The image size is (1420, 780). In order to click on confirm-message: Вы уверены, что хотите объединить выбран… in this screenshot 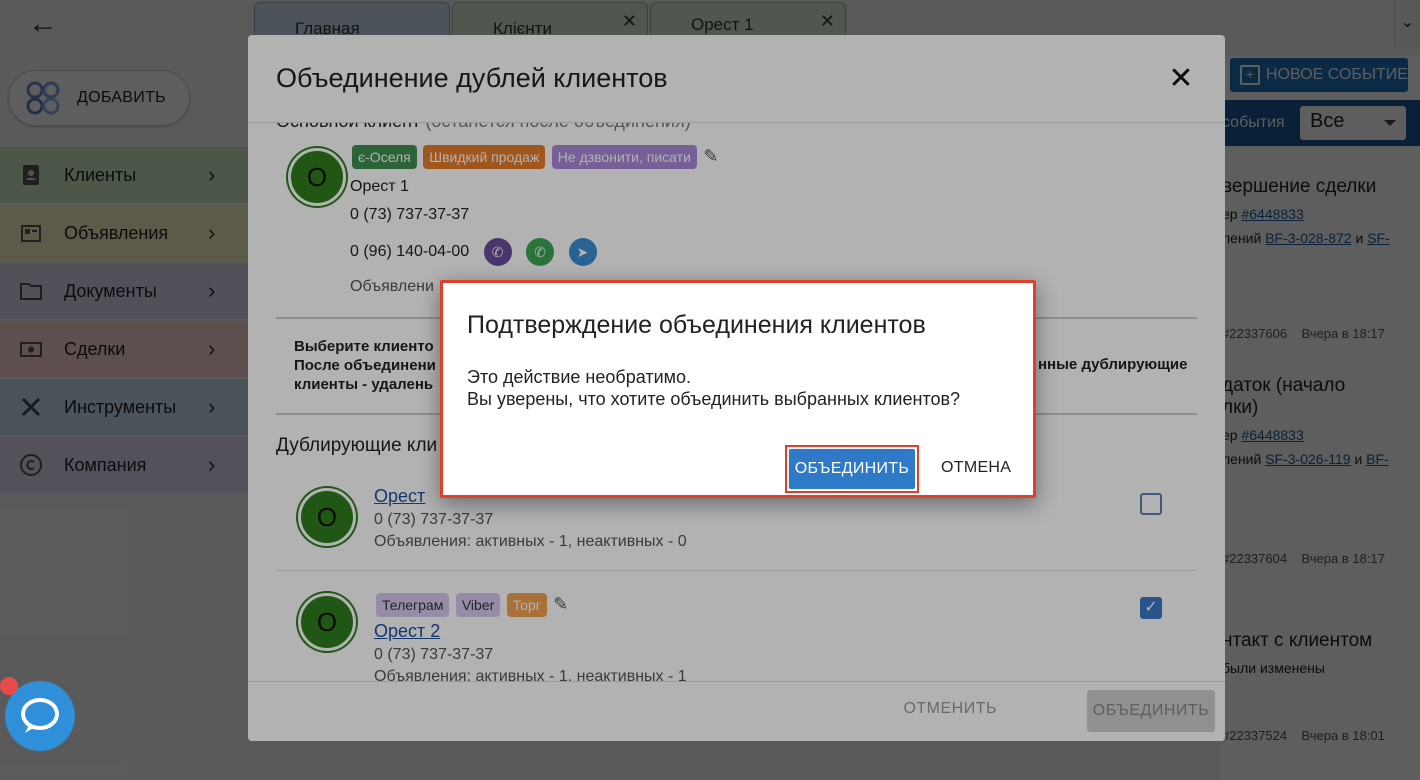, I will do `click(714, 399)`.